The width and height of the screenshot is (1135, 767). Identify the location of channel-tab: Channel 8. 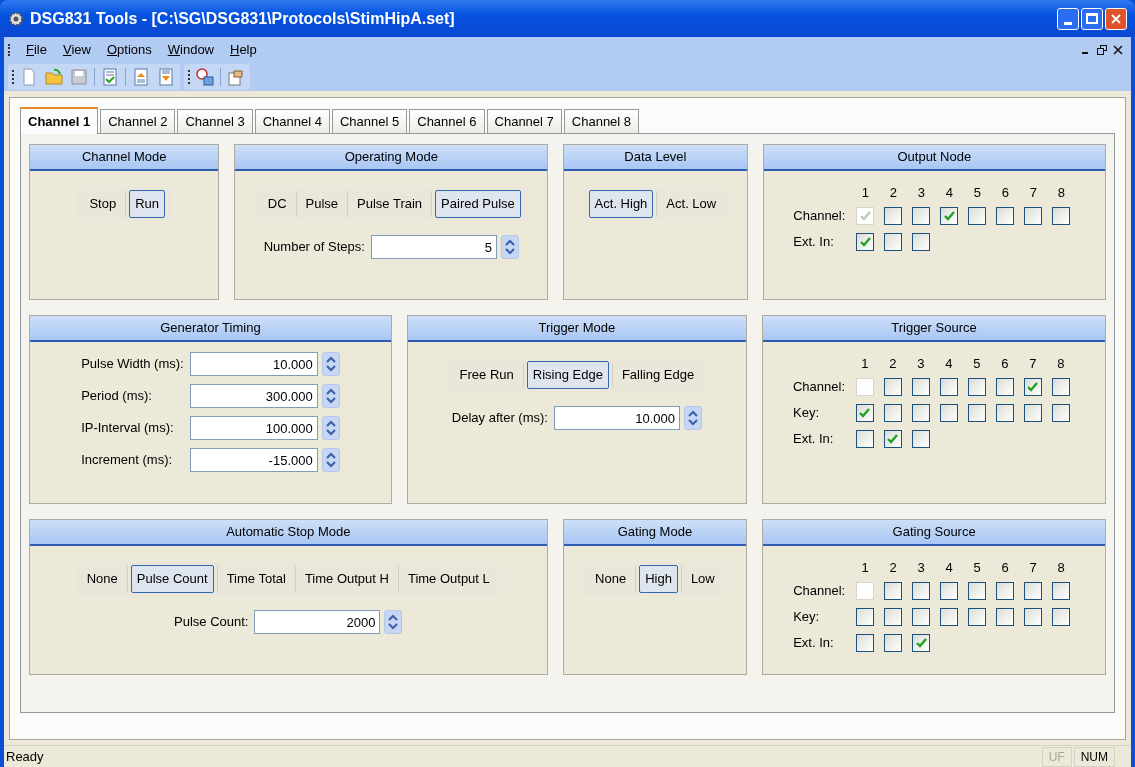
(601, 121).